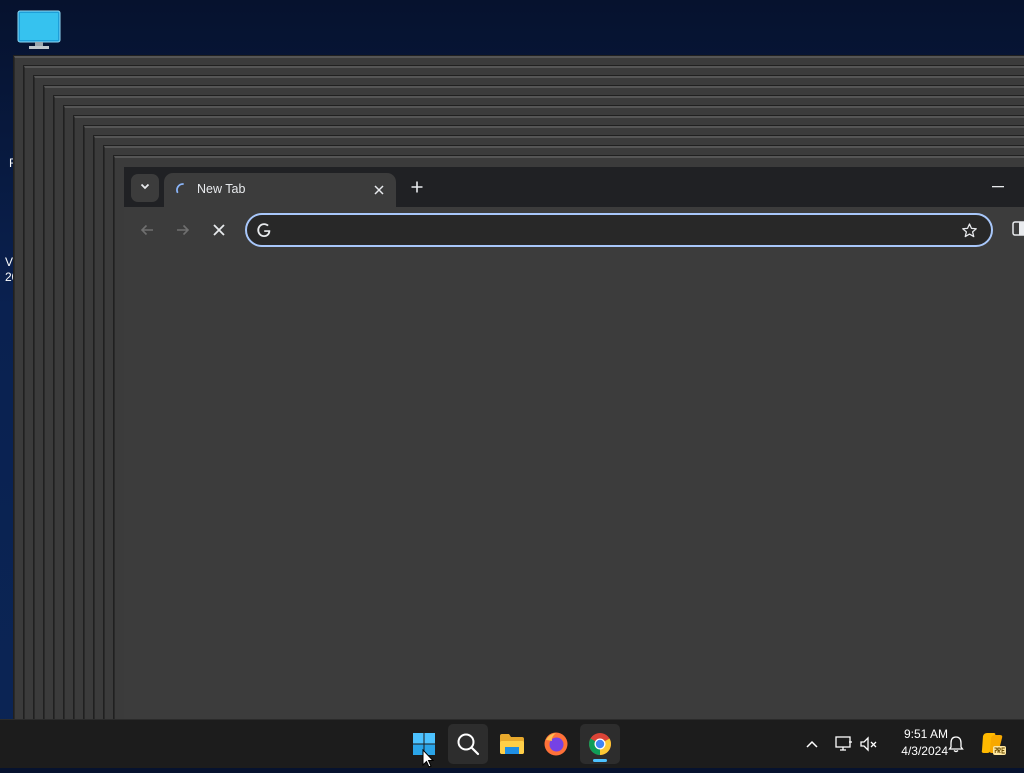 The width and height of the screenshot is (1024, 773). I want to click on firefox-icon, so click(556, 744).